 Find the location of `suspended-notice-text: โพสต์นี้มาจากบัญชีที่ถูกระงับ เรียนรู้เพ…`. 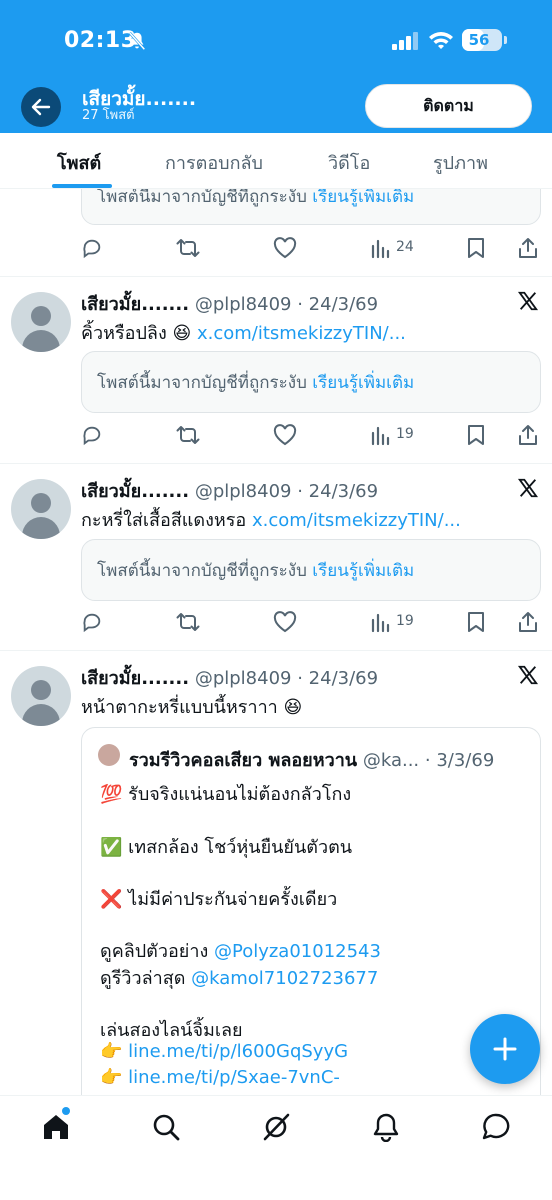

suspended-notice-text: โพสต์นี้มาจากบัญชีที่ถูกระงับ เรียนรู้เพ… is located at coordinates (255, 382).